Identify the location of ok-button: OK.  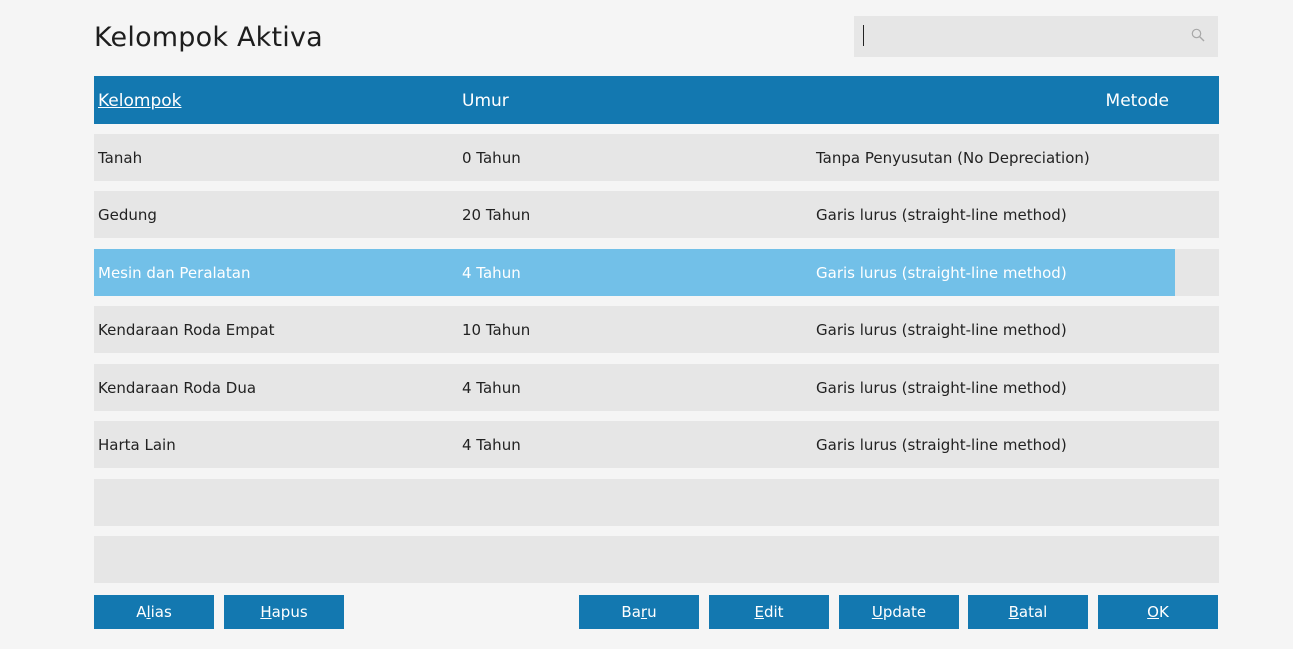
(1158, 612).